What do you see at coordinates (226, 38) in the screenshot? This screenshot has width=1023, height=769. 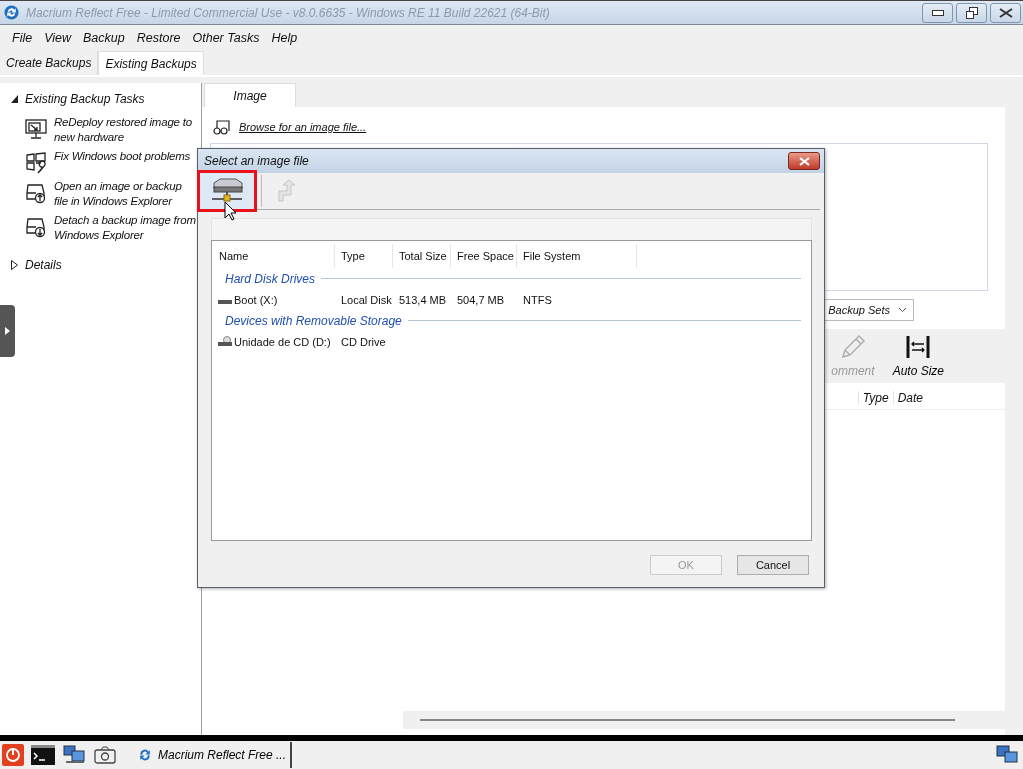 I see `menu-item: Other Tasks` at bounding box center [226, 38].